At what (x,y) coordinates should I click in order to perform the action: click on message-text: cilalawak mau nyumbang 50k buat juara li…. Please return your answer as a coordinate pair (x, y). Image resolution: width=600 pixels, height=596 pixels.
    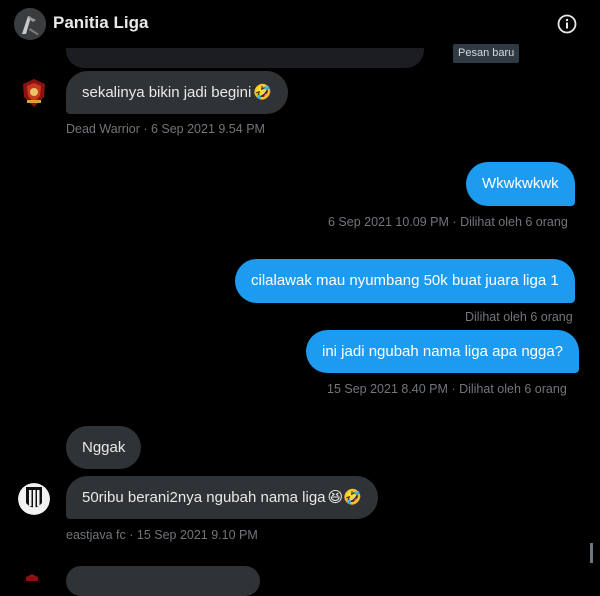
    Looking at the image, I should click on (405, 280).